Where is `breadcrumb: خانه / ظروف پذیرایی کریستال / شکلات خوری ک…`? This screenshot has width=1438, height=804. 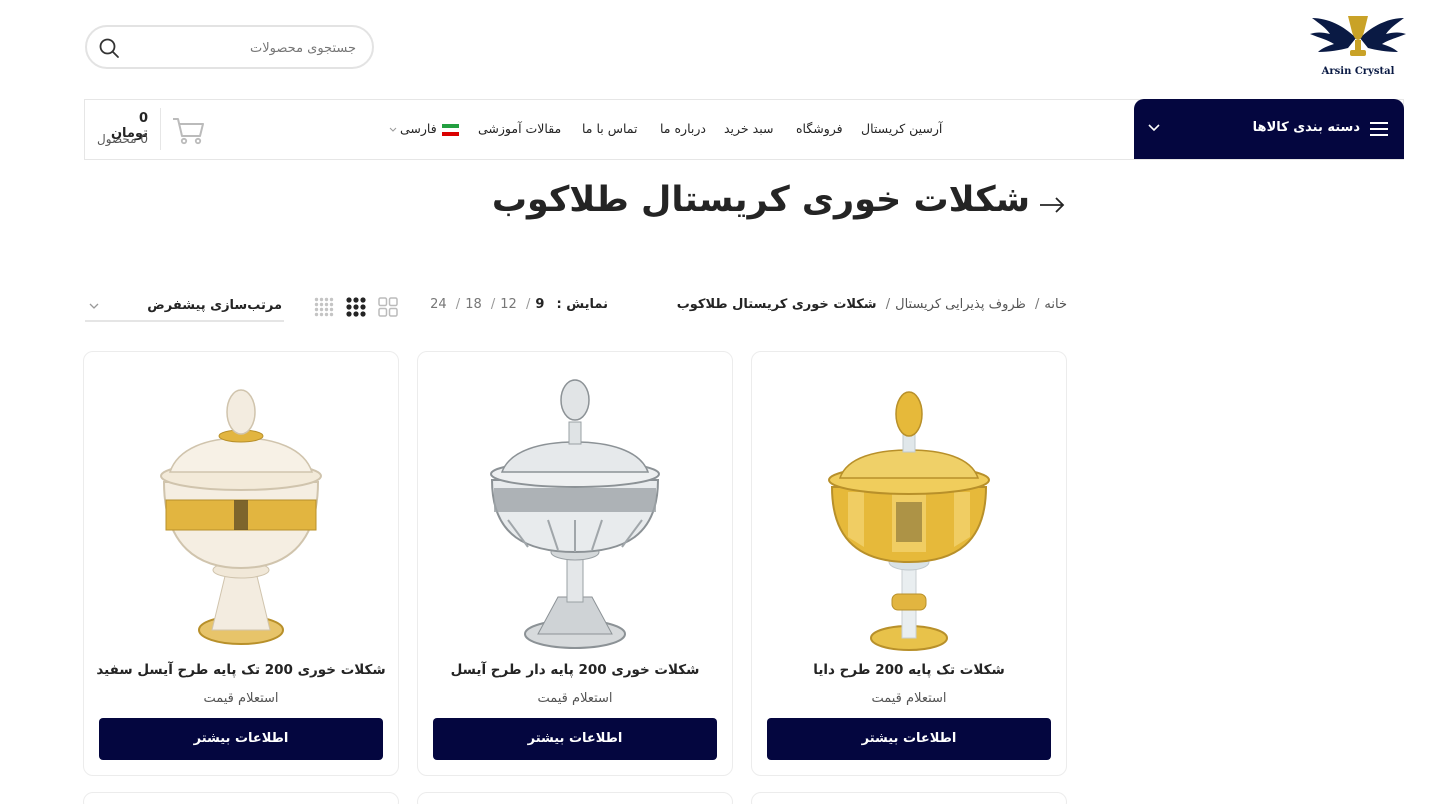 breadcrumb: خانه / ظروف پذیرایی کریستال / شکلات خوری ک… is located at coordinates (863, 304).